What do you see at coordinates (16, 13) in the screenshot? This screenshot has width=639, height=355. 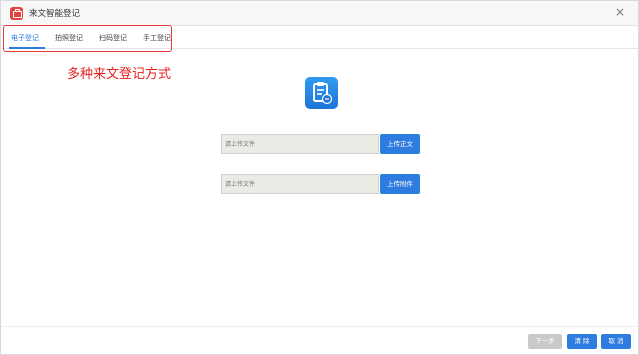 I see `briefcase-icon` at bounding box center [16, 13].